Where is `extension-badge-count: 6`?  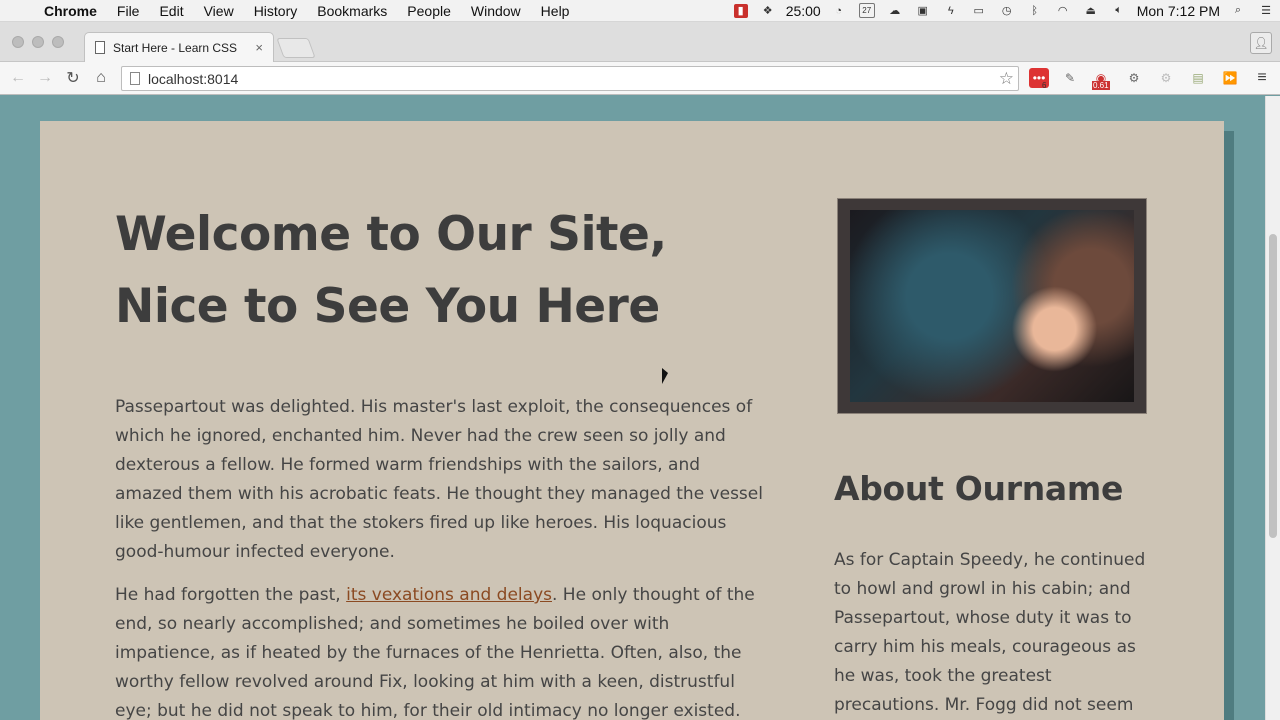 extension-badge-count: 6 is located at coordinates (1044, 85).